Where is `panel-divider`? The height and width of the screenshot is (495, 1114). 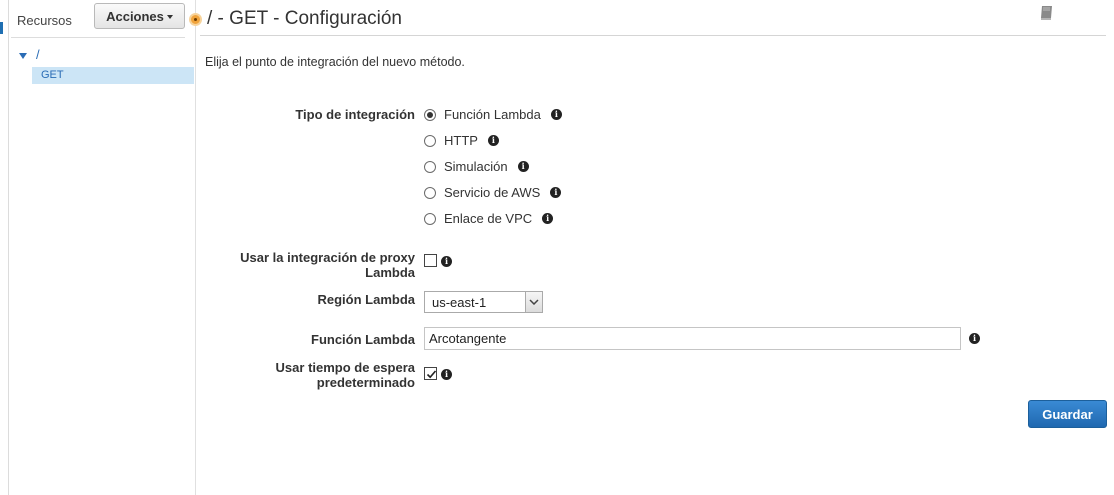 panel-divider is located at coordinates (195, 247).